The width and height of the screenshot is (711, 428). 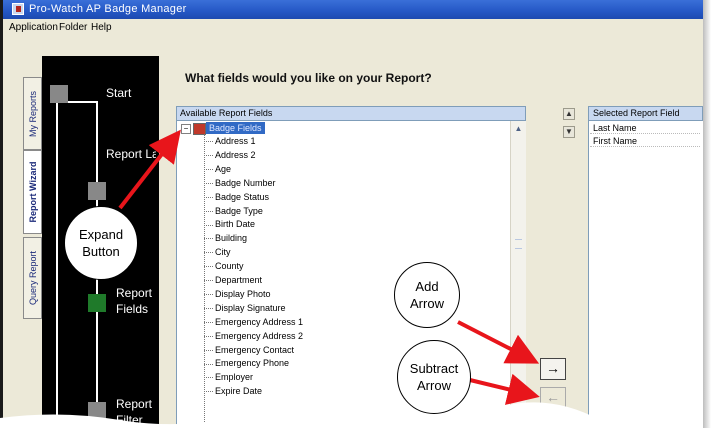 What do you see at coordinates (236, 197) in the screenshot?
I see `tree-field-item: Badge Status` at bounding box center [236, 197].